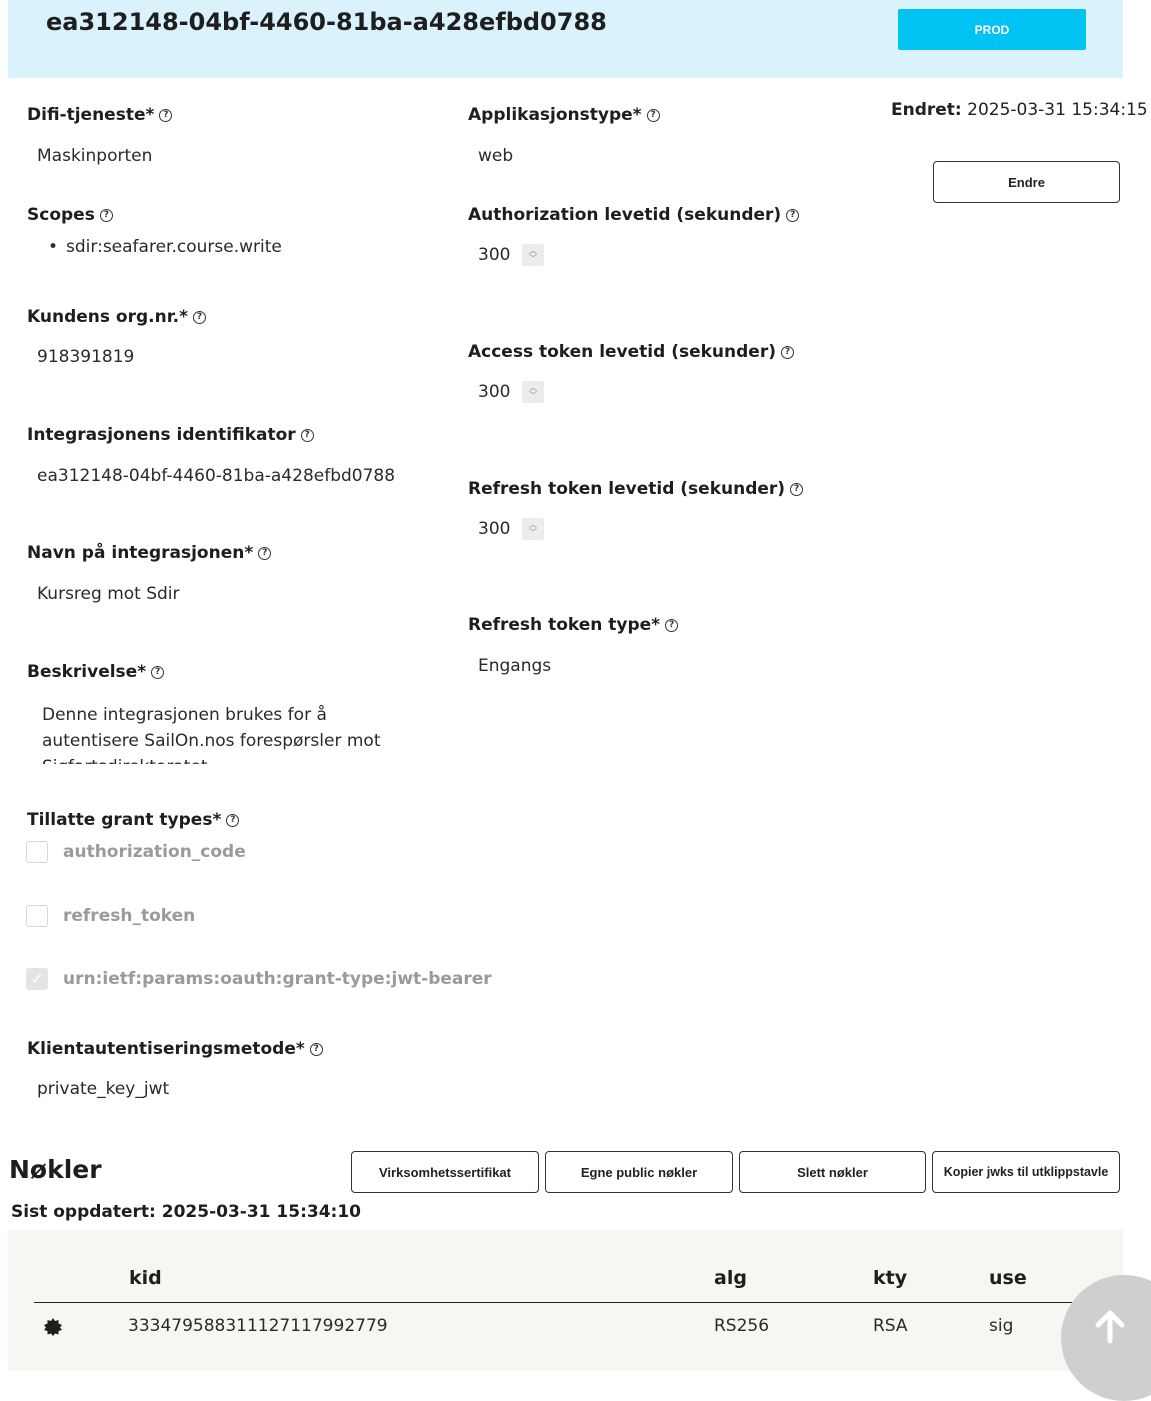 The width and height of the screenshot is (1151, 1401). What do you see at coordinates (496, 156) in the screenshot?
I see `app-type-value: web` at bounding box center [496, 156].